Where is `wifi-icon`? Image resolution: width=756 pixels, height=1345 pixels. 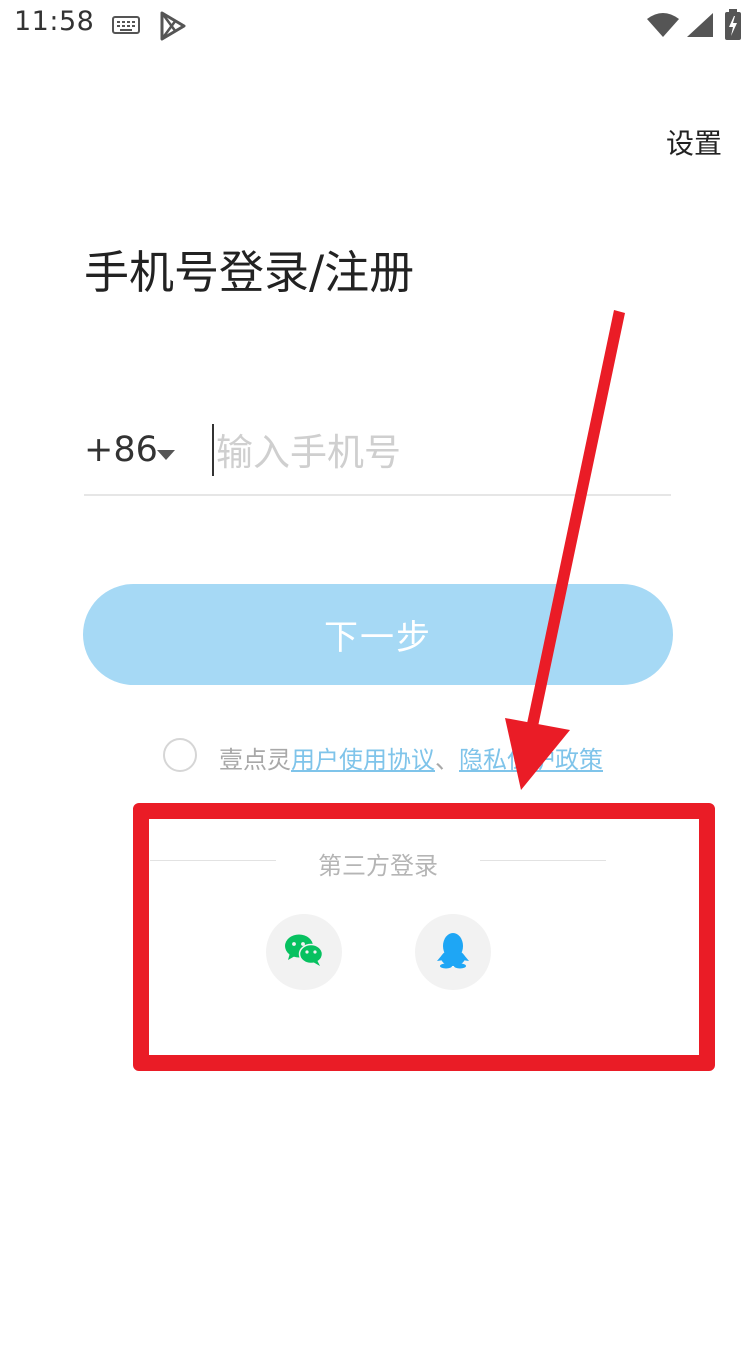 wifi-icon is located at coordinates (663, 27).